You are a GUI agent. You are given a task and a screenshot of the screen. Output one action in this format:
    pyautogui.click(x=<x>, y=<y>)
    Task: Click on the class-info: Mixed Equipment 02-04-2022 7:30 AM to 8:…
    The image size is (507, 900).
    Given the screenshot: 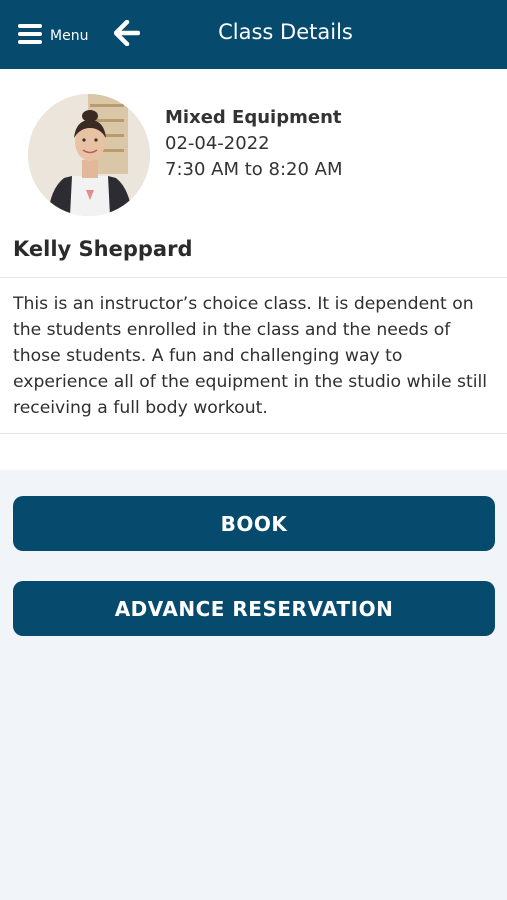 What is the action you would take?
    pyautogui.click(x=254, y=144)
    